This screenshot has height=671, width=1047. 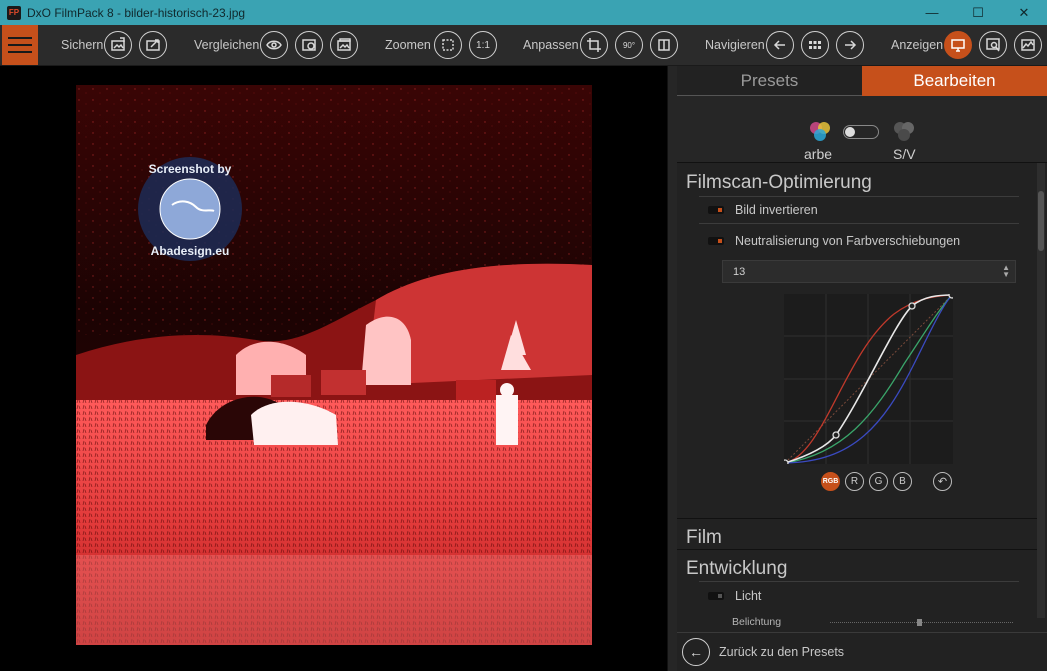 I want to click on select-arrows-icon: ▲ ▼, so click(x=1006, y=271).